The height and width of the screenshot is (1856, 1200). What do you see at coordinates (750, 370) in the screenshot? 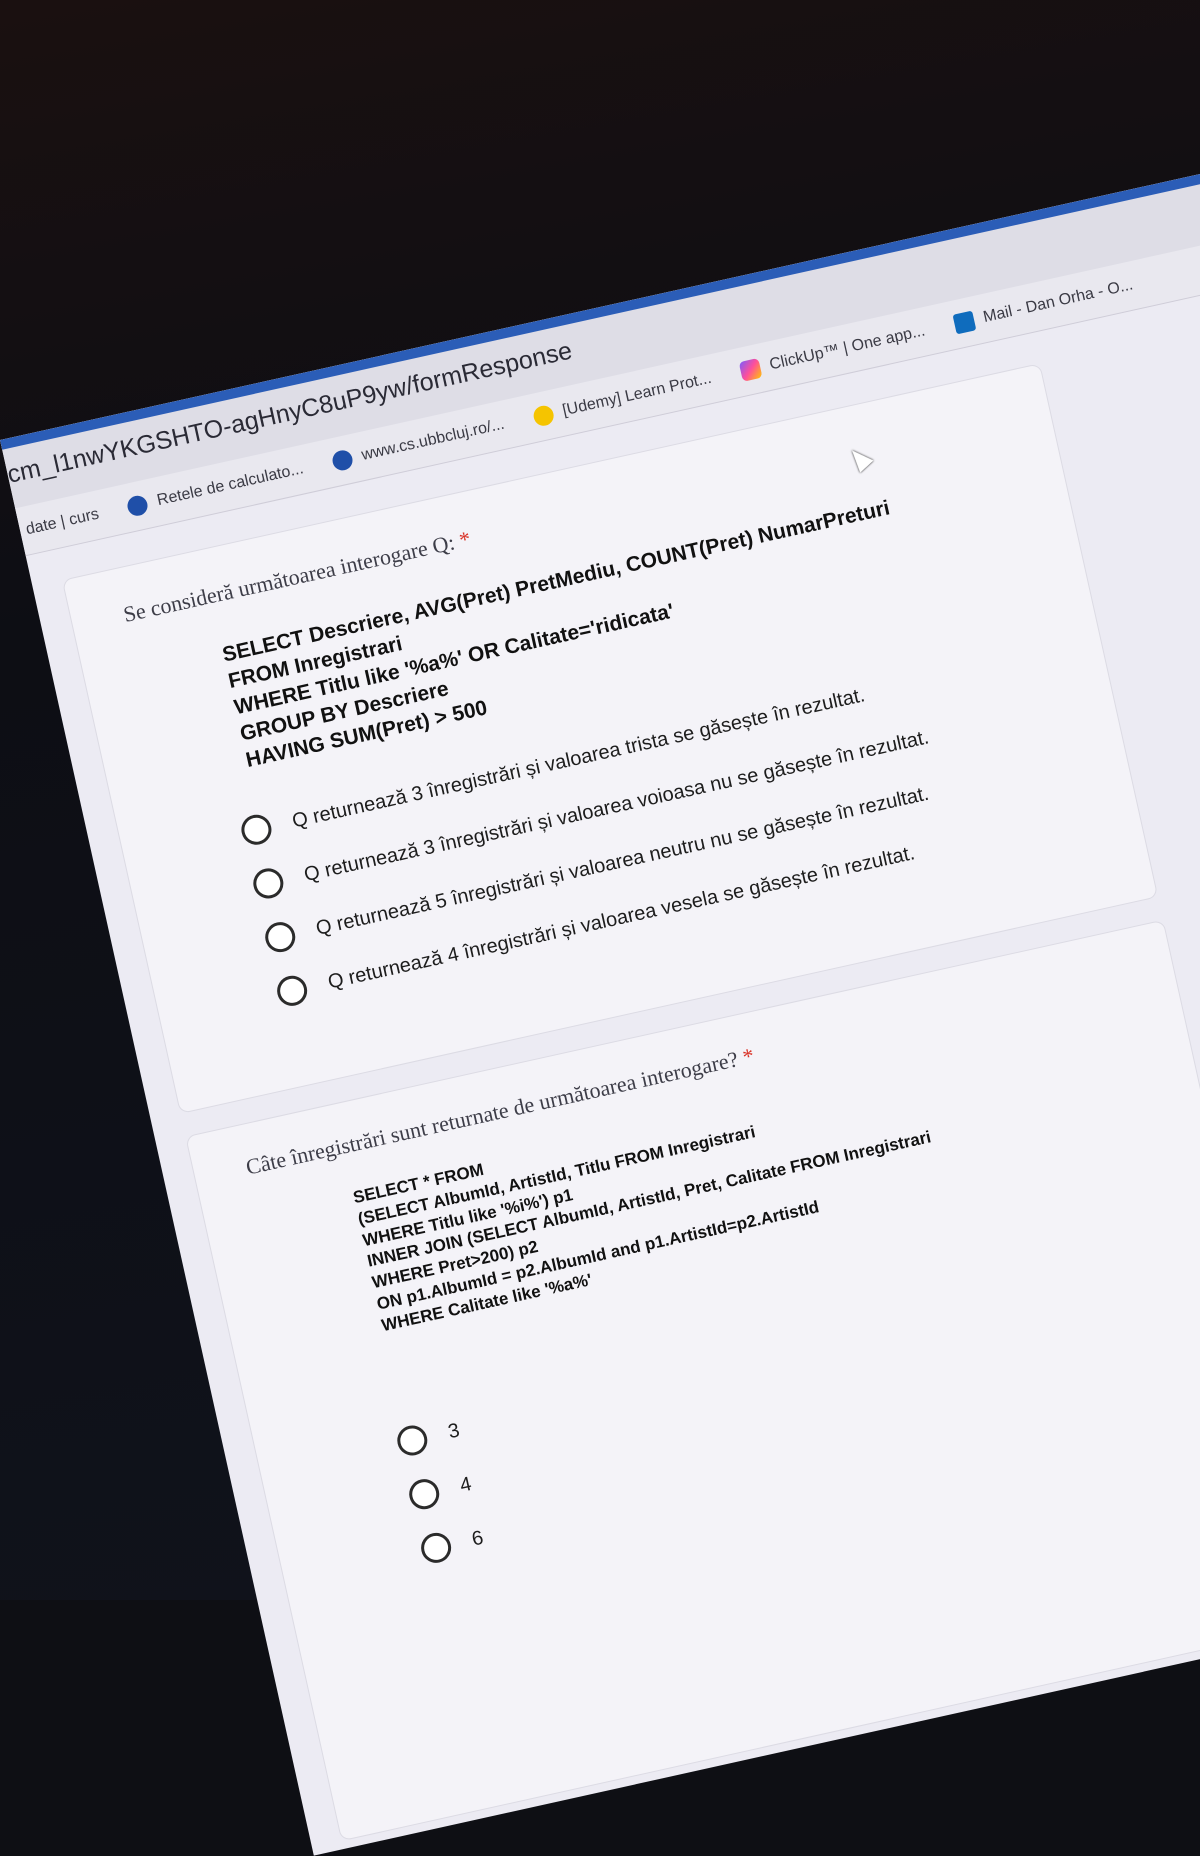
I see `clickup-icon` at bounding box center [750, 370].